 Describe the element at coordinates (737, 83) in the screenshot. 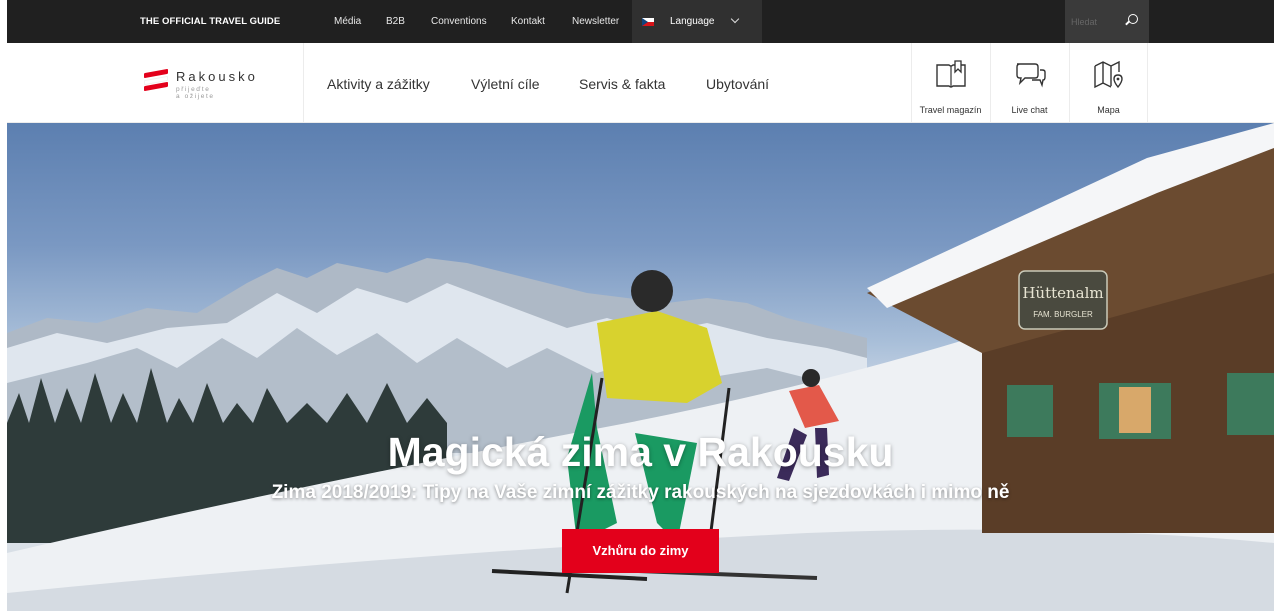

I see `nav-ubytovani: Ubytování` at that location.